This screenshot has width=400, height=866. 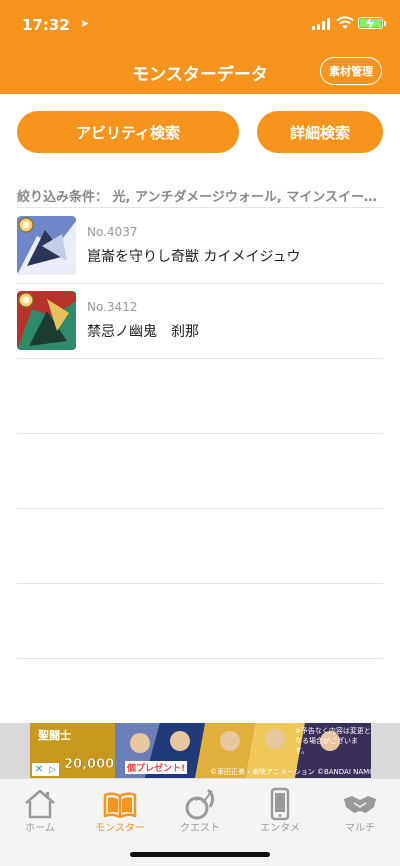 I want to click on tab-label: モンスター, so click(x=120, y=828).